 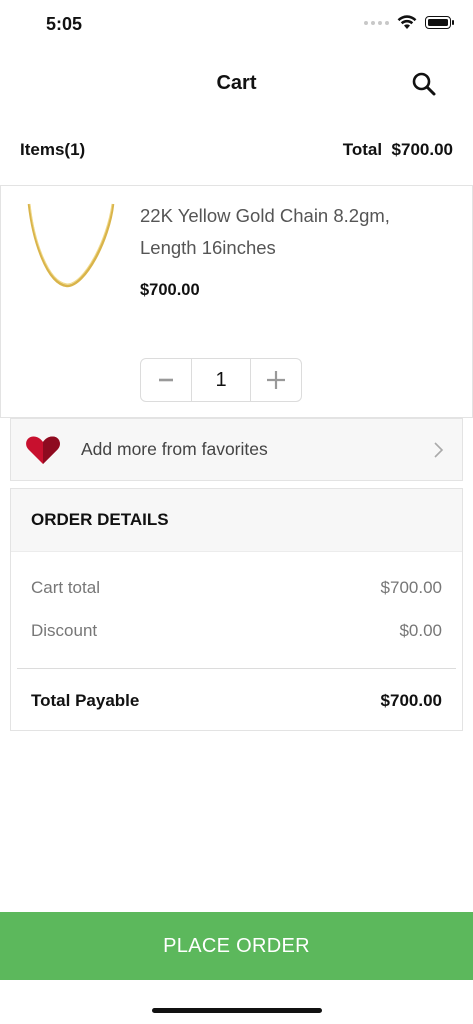 What do you see at coordinates (71, 245) in the screenshot?
I see `gold-chain-image` at bounding box center [71, 245].